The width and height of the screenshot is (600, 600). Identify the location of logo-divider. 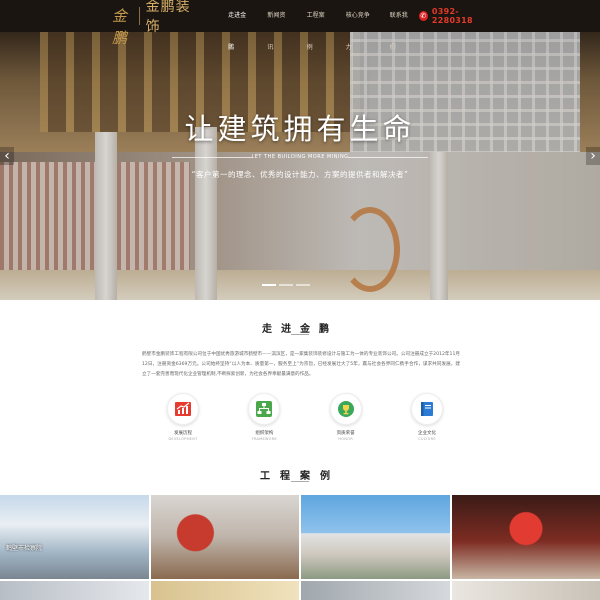
(139, 16).